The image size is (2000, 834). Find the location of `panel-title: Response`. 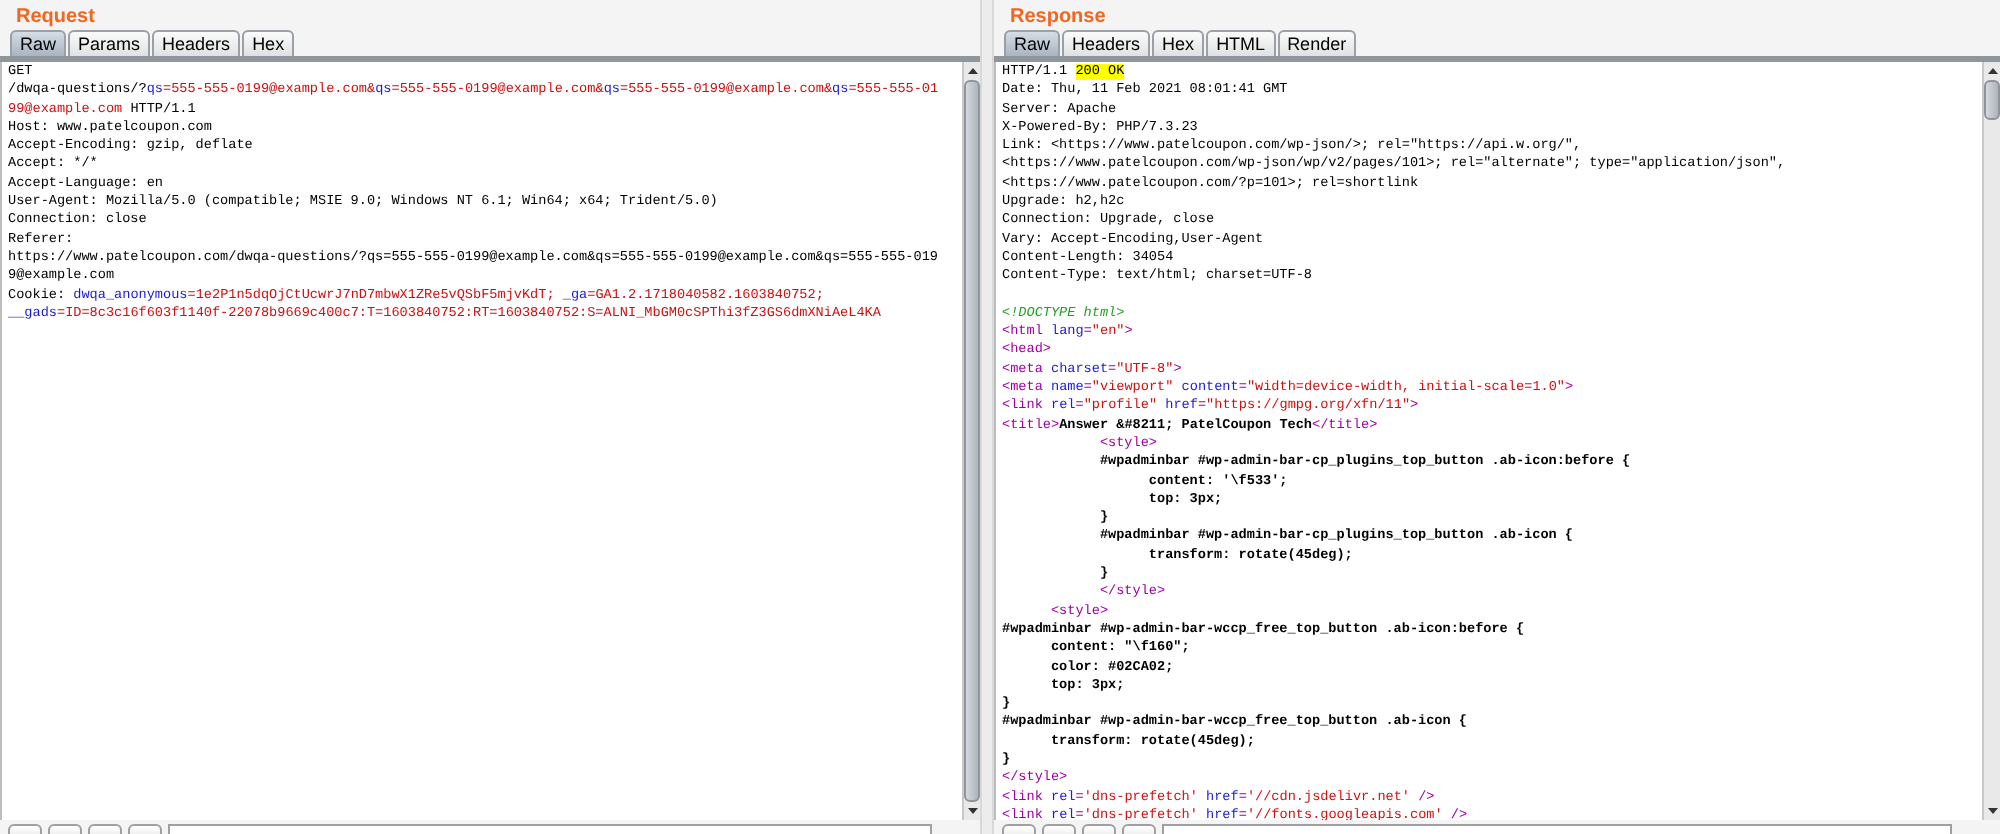

panel-title: Response is located at coordinates (1058, 16).